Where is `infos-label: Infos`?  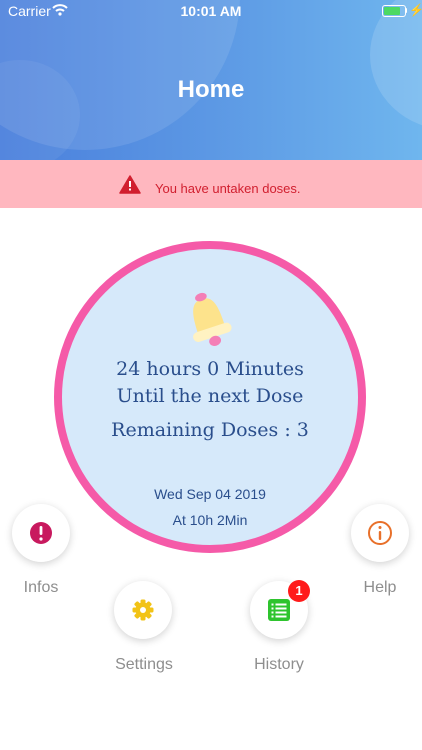
infos-label: Infos is located at coordinates (41, 587).